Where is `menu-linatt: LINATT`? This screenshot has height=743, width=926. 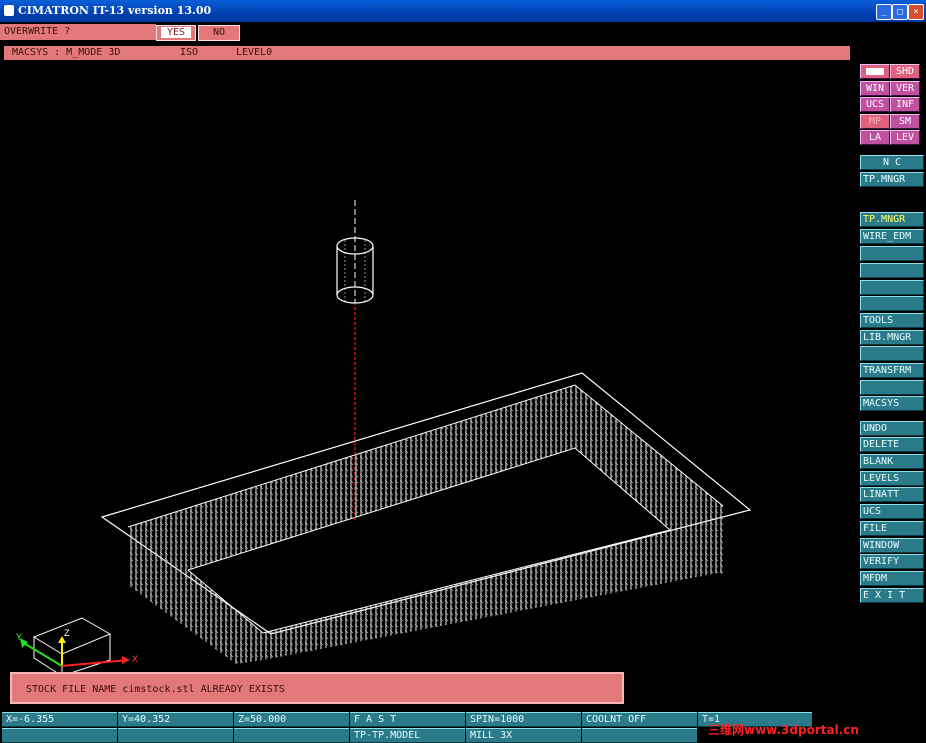
menu-linatt: LINATT is located at coordinates (892, 494).